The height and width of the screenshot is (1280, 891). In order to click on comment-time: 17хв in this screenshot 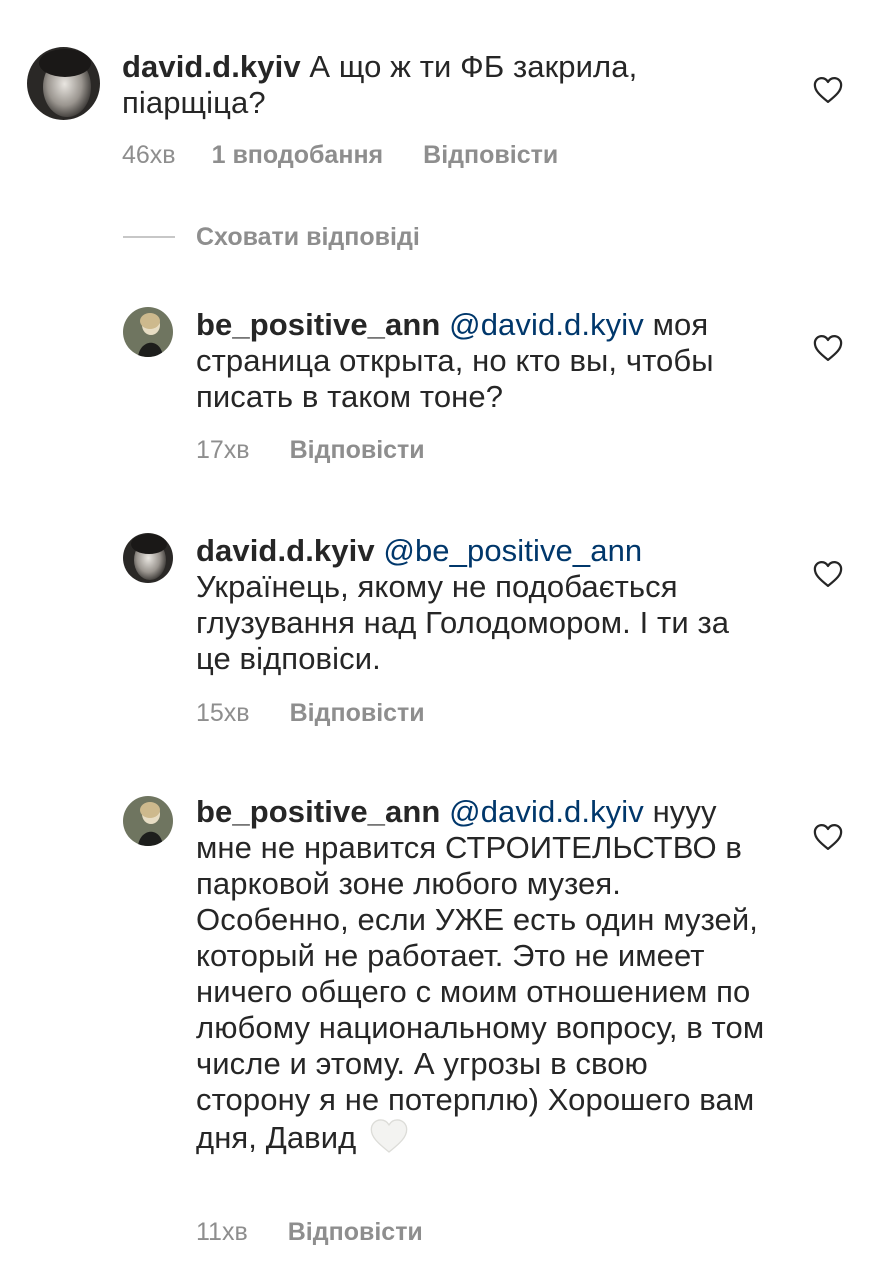, I will do `click(223, 450)`.